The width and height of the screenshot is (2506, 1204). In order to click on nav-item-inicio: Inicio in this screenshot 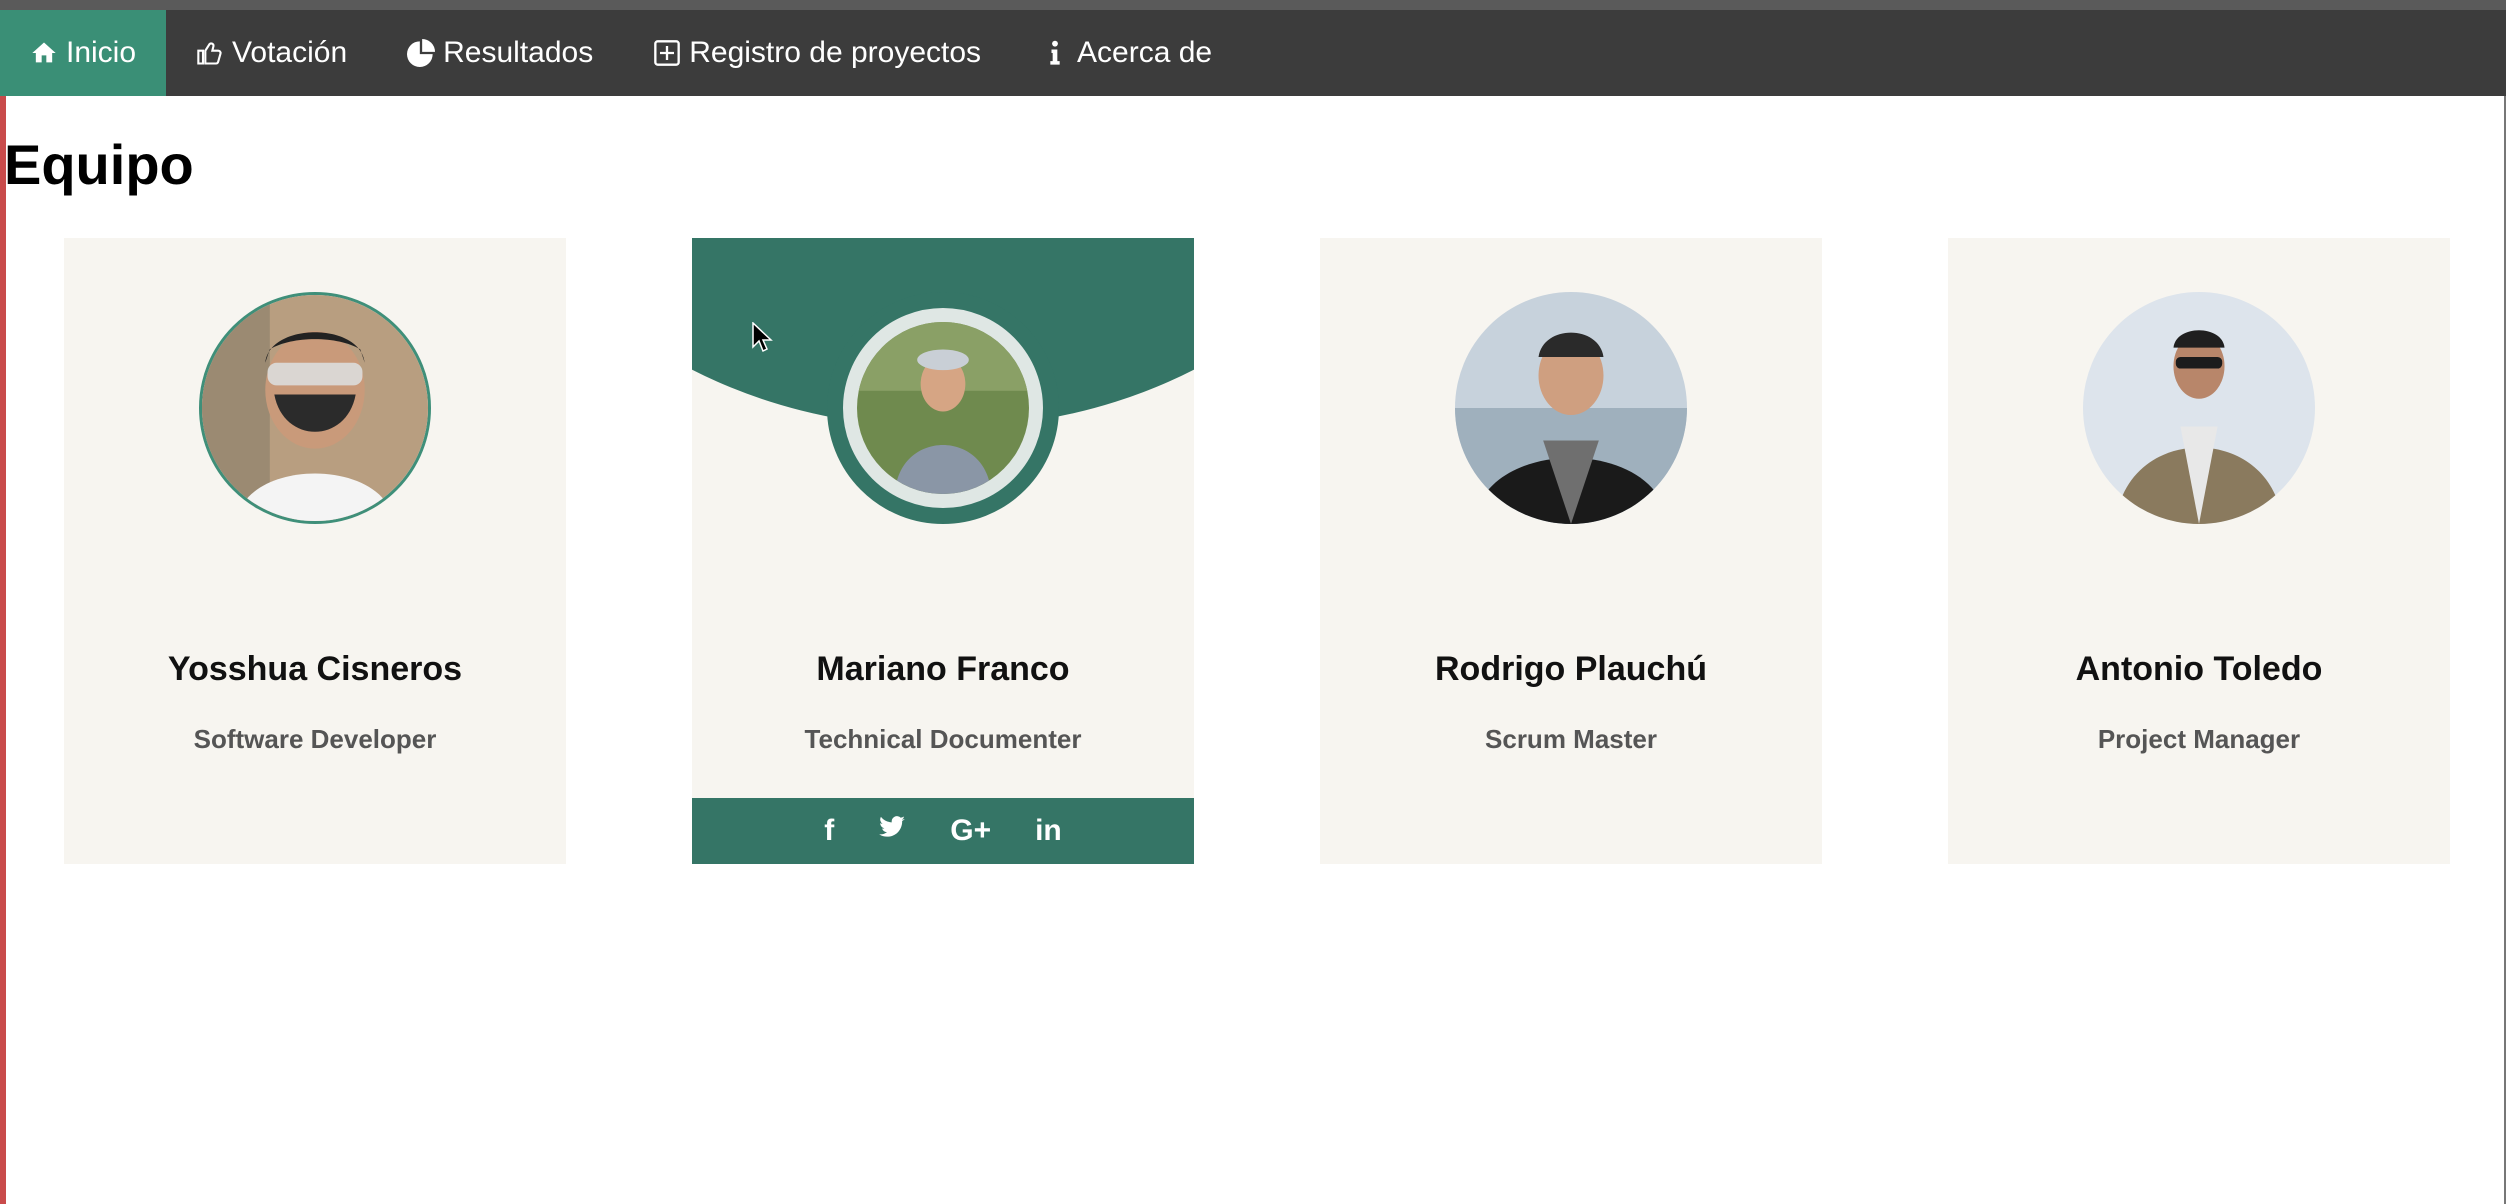, I will do `click(83, 53)`.